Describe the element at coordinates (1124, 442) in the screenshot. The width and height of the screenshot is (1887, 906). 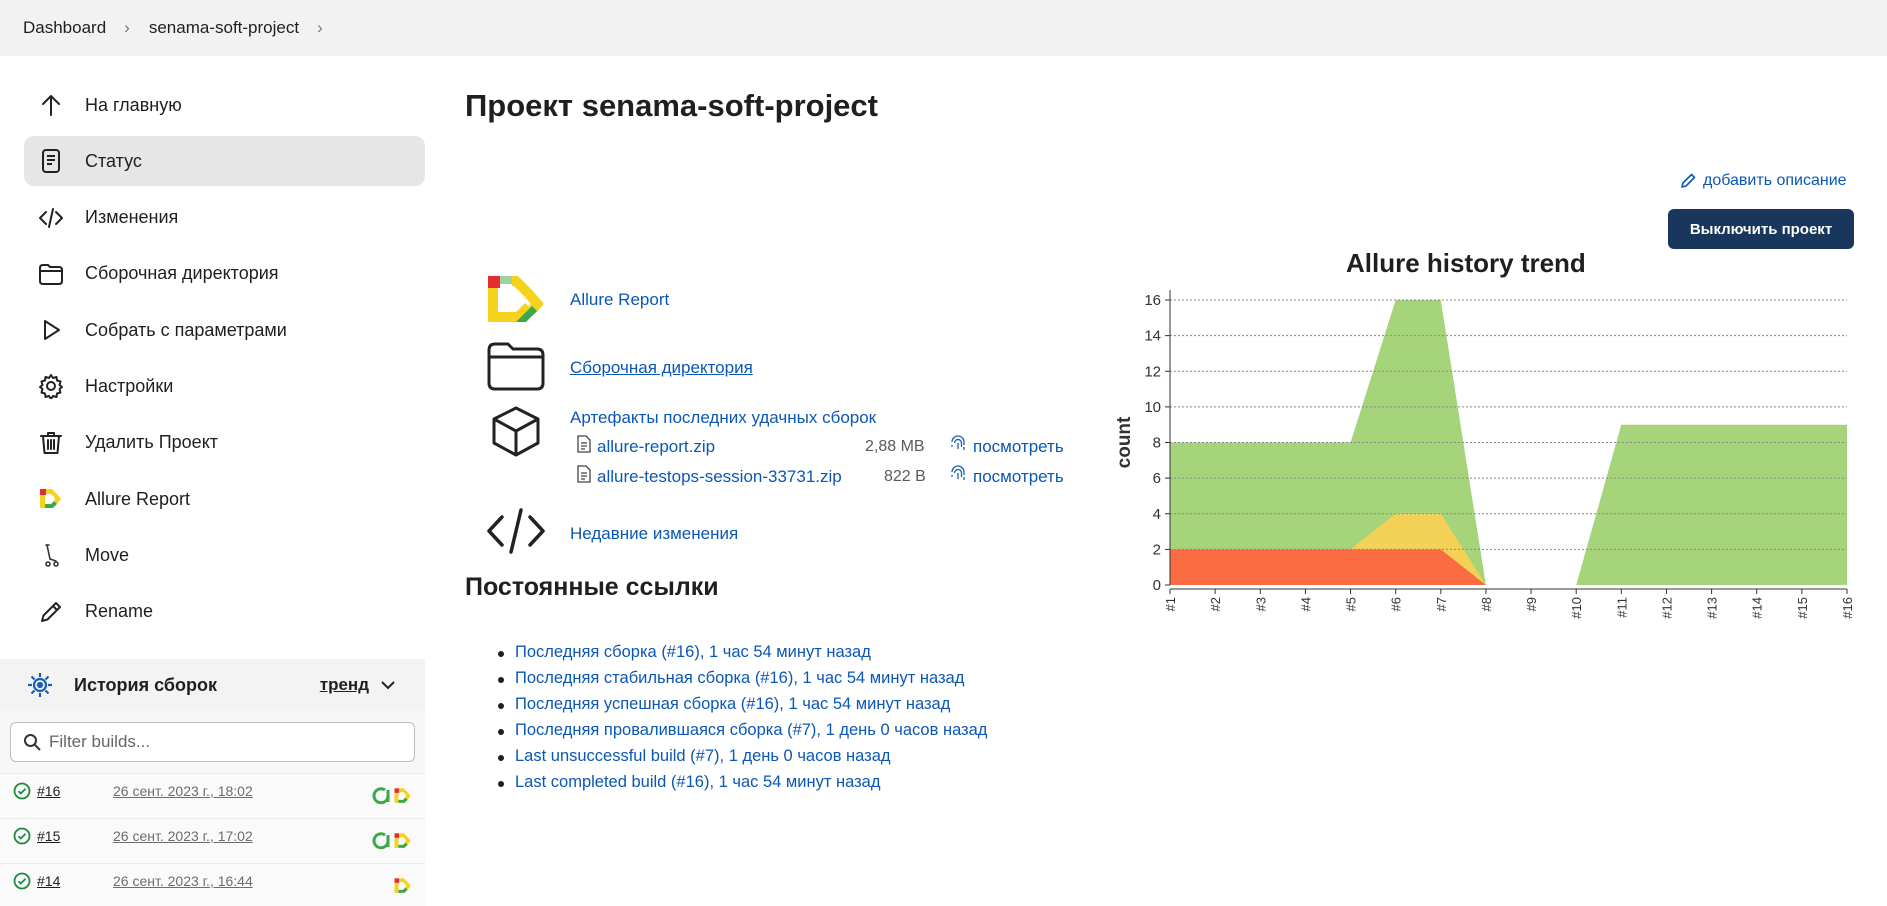
I see `y-axis-label: count` at that location.